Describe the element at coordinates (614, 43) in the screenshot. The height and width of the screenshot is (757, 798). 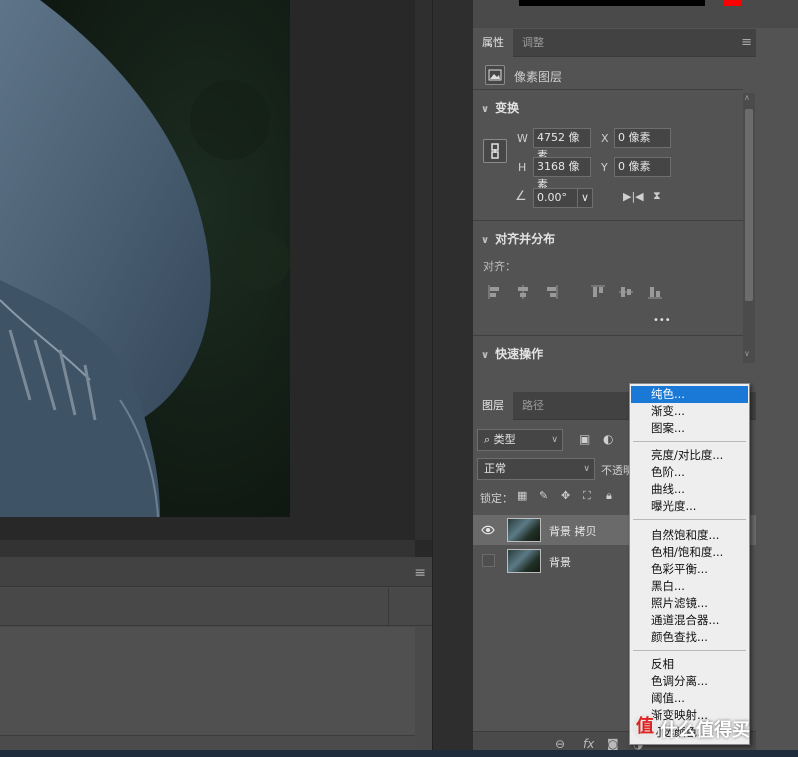
I see `properties-tabbar: 属性 调整 ≡` at that location.